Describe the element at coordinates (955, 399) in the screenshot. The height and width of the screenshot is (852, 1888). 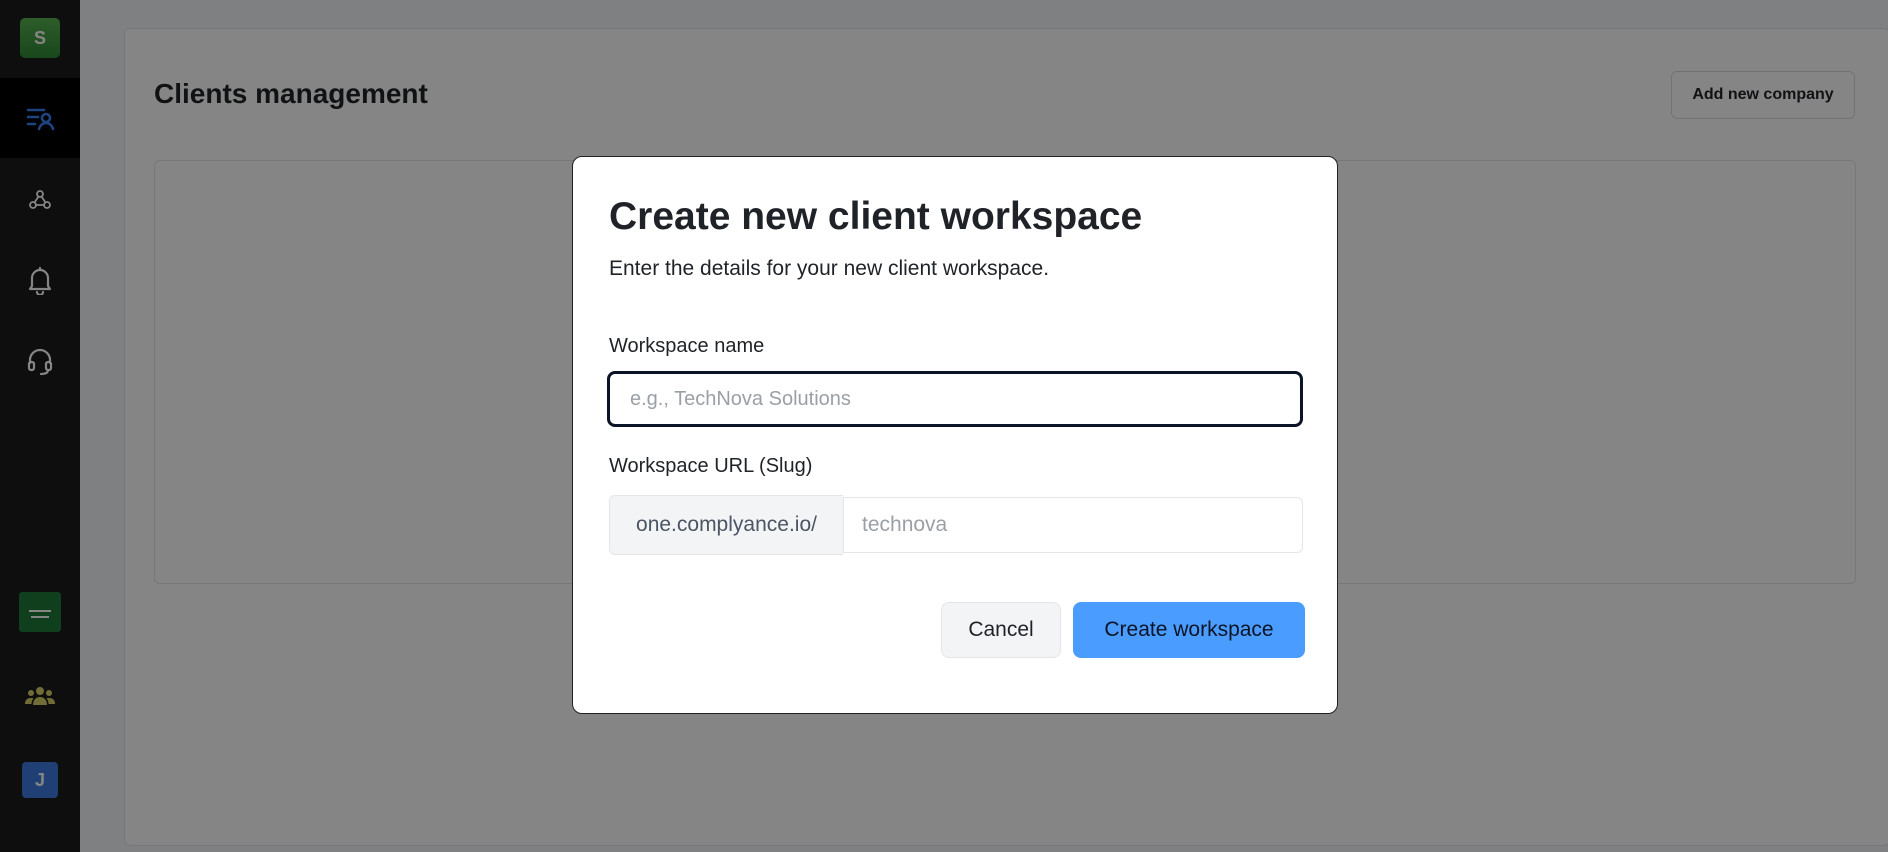
I see `workspace-name-input` at that location.